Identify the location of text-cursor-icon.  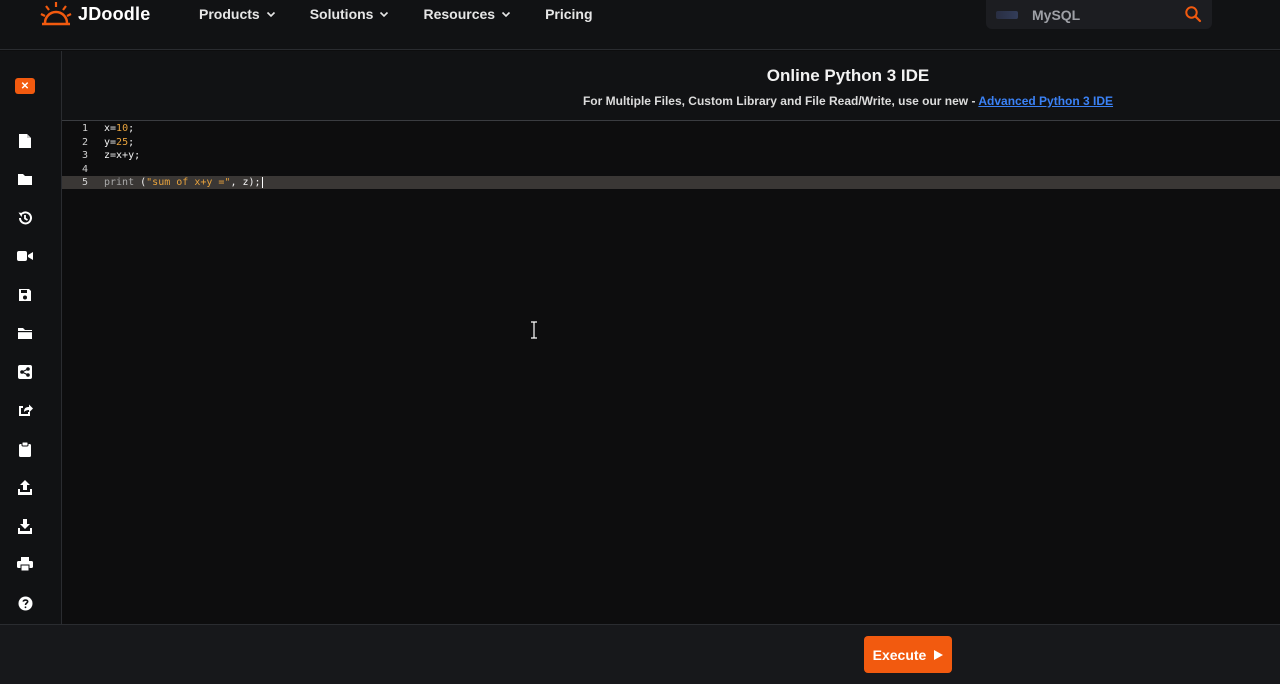
(534, 330).